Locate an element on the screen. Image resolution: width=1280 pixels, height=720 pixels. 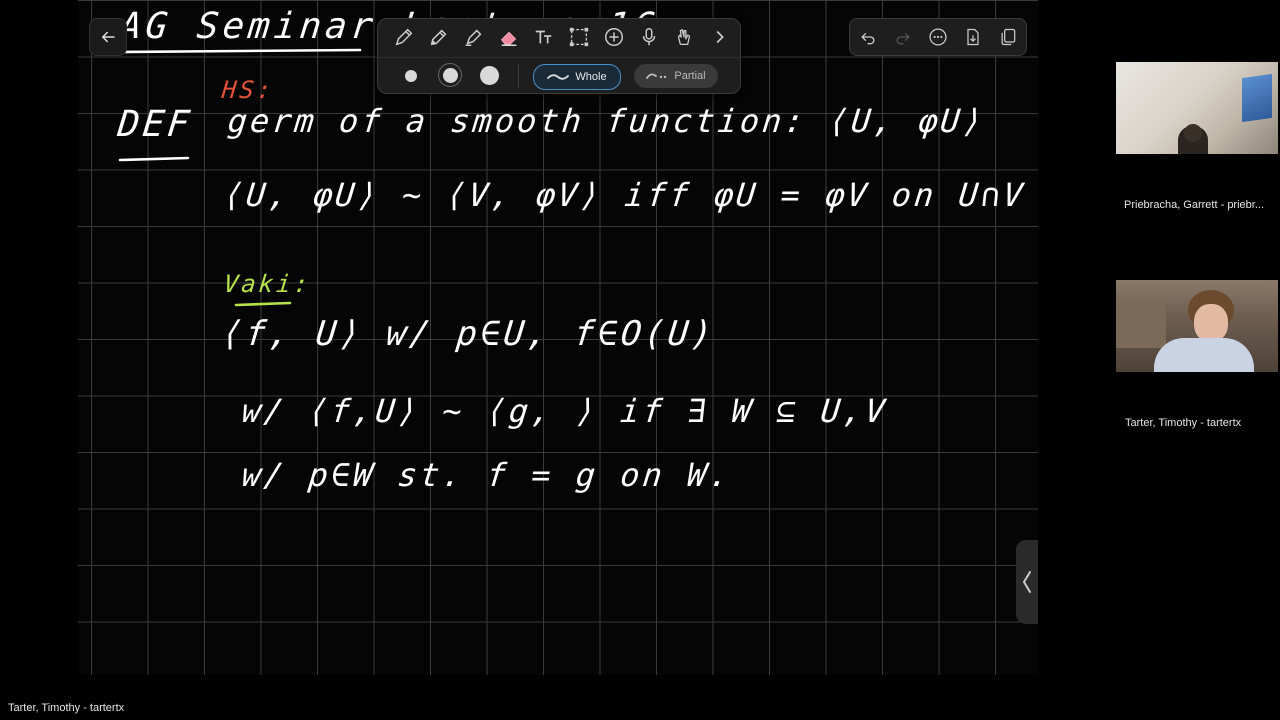
annotation-red: HS: is located at coordinates (248, 90).